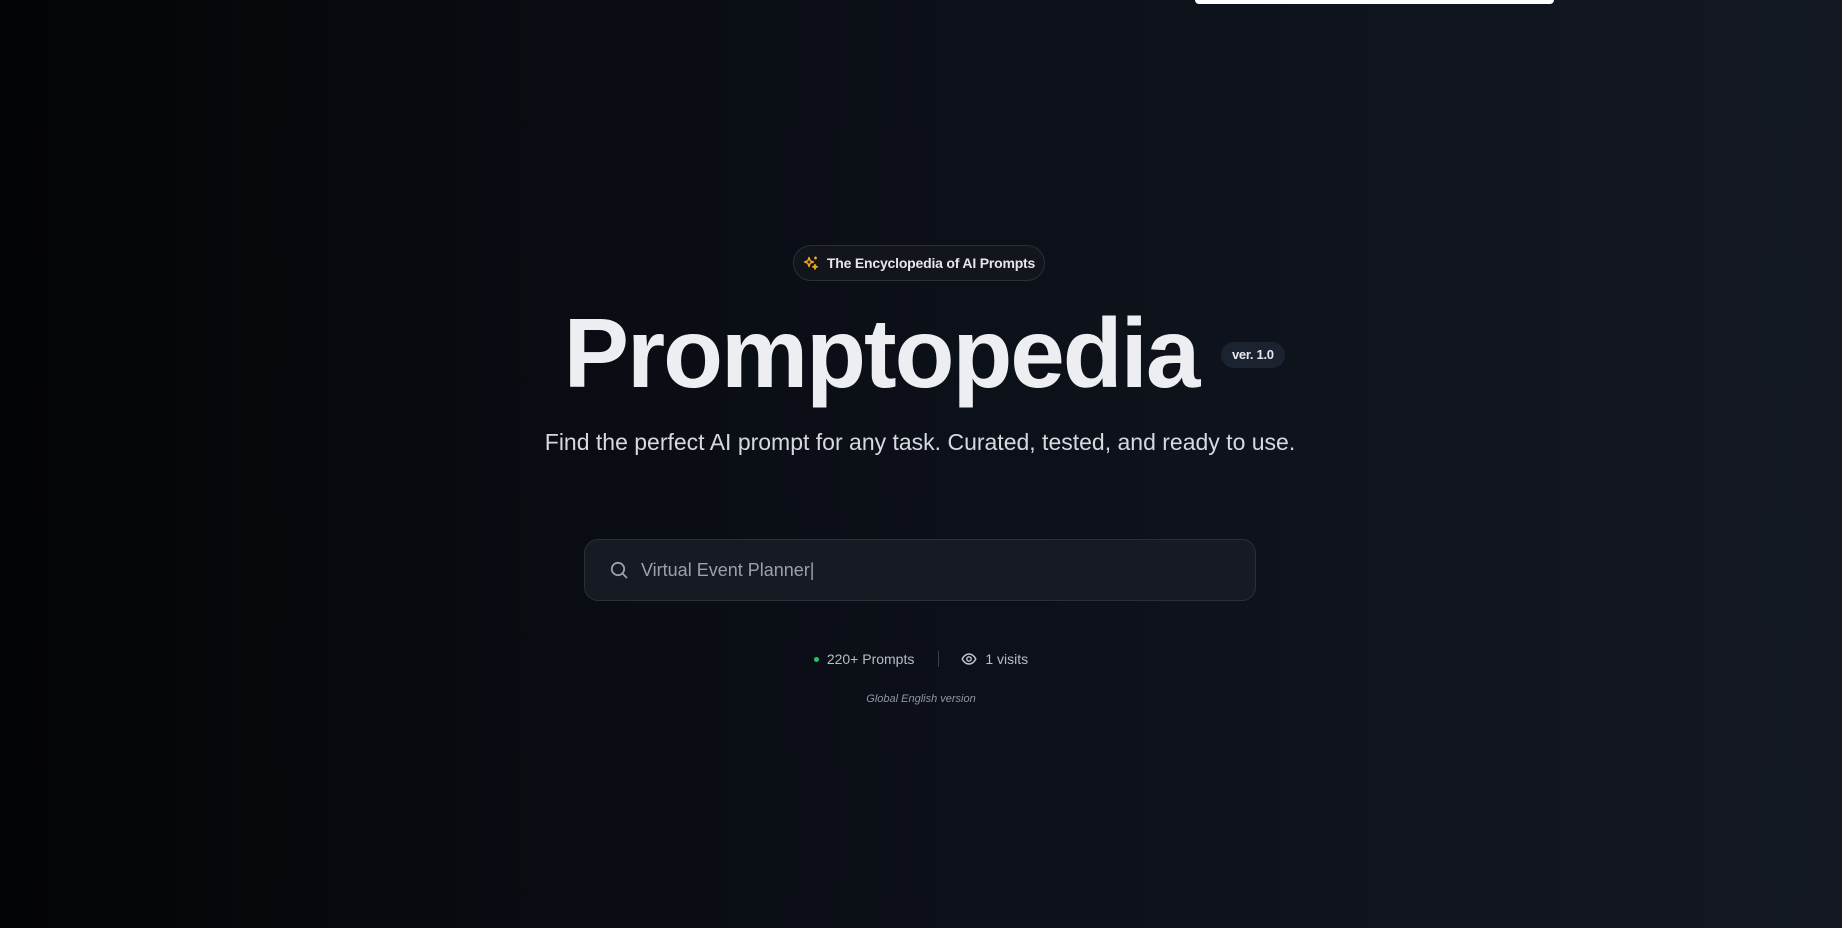 The height and width of the screenshot is (928, 1842). What do you see at coordinates (811, 263) in the screenshot?
I see `sparkles-icon` at bounding box center [811, 263].